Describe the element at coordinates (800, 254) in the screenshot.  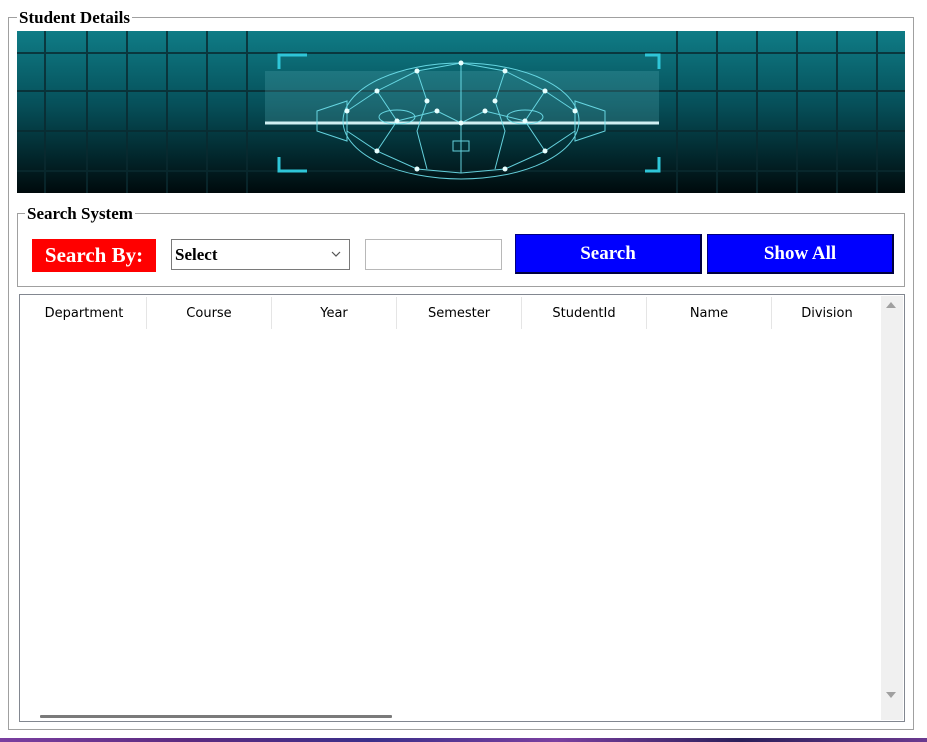
I see `show-all-button: Show All` at that location.